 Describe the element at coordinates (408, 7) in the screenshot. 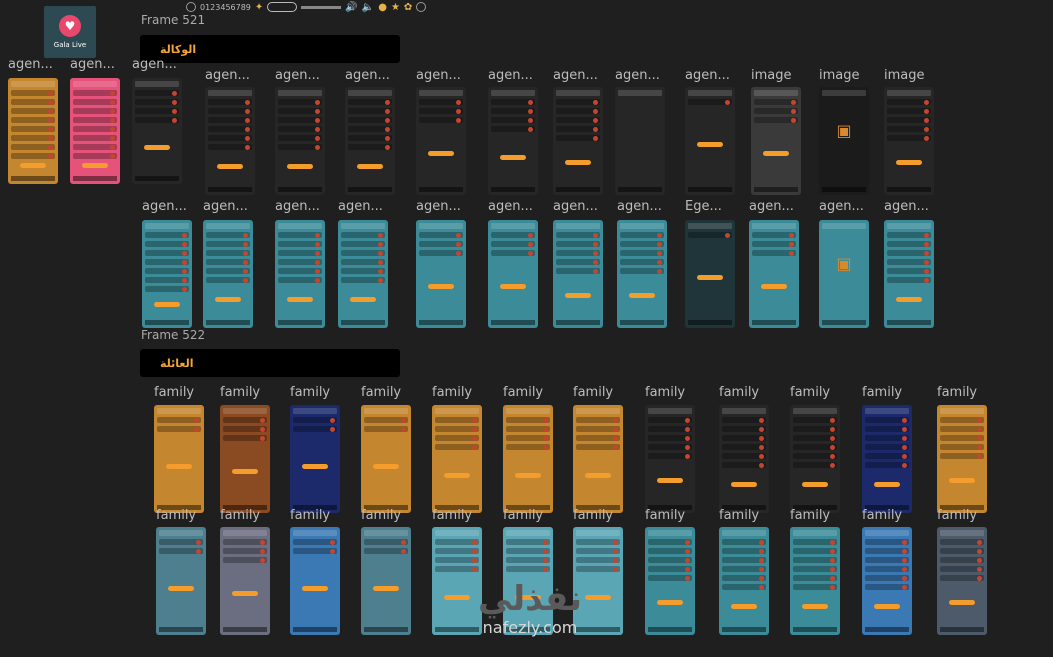

I see `gift-icon: ✿` at that location.